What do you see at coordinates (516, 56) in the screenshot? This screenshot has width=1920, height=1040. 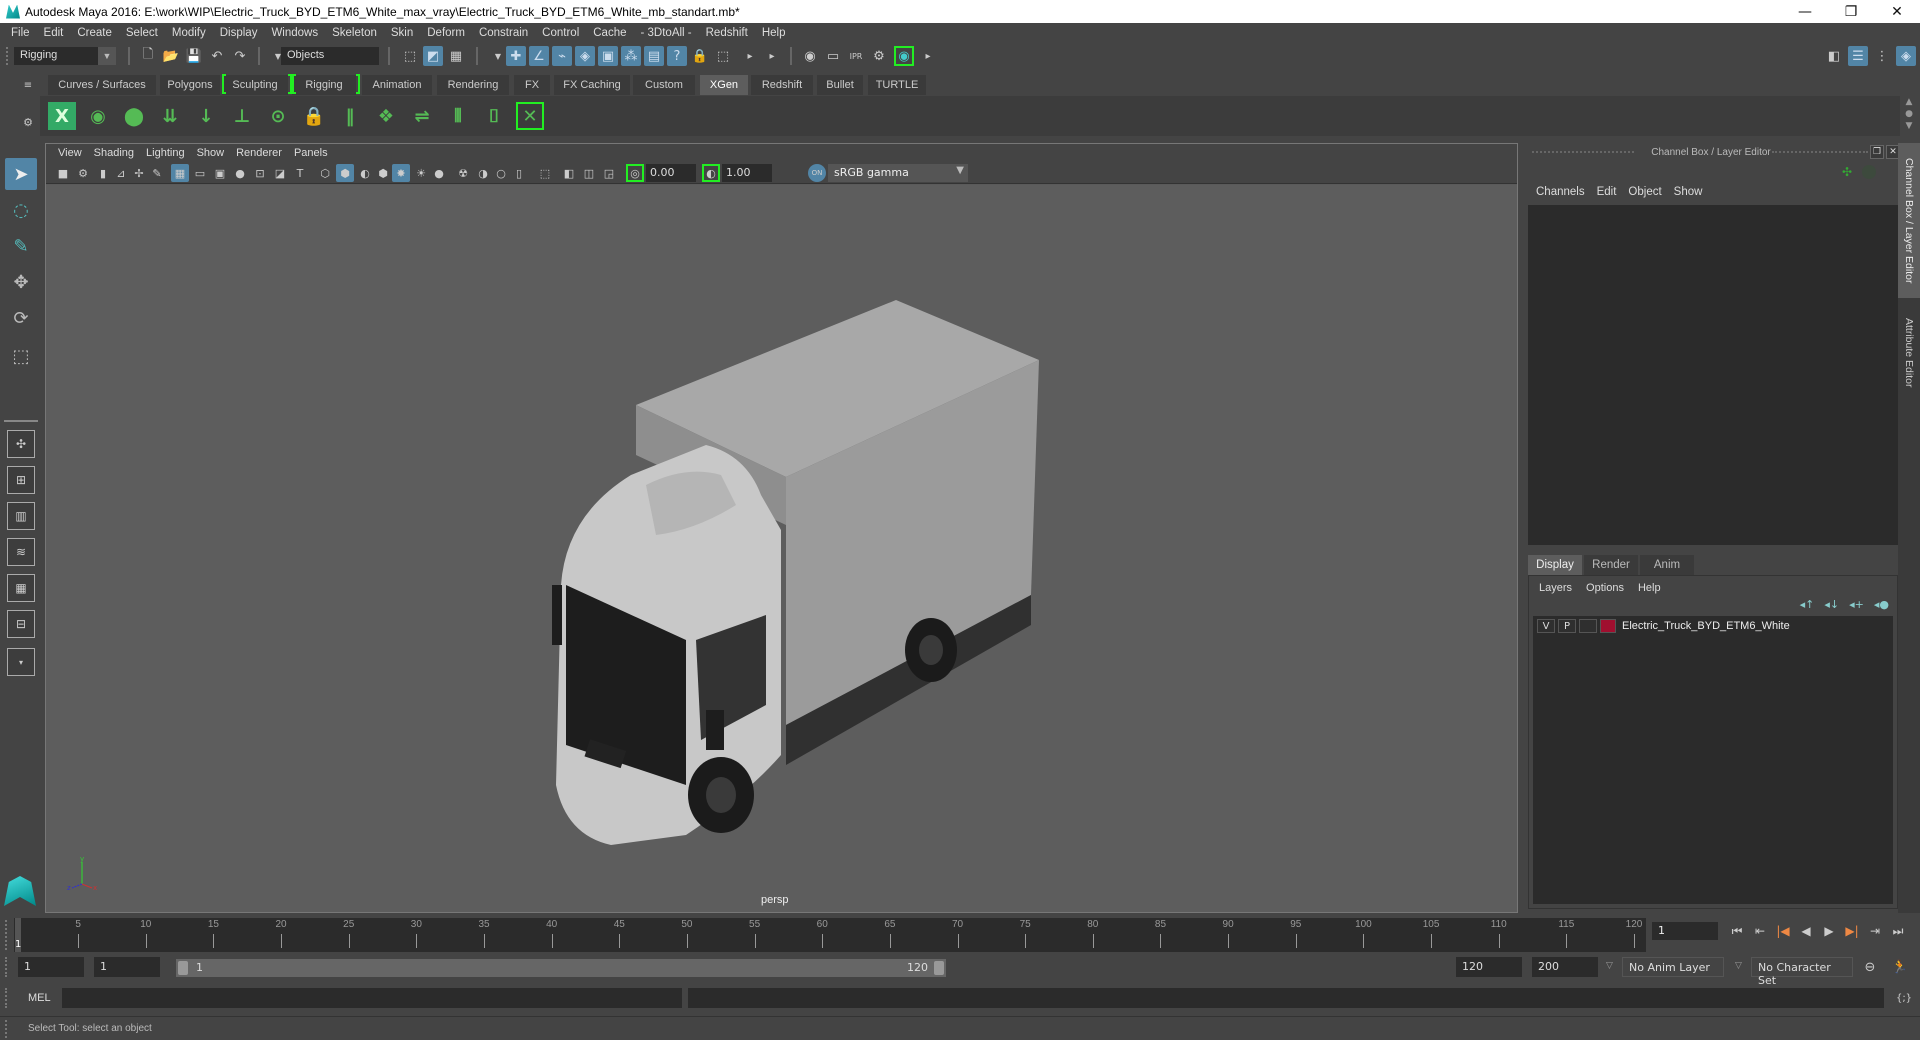 I see `snap-grid-icon: ✚` at bounding box center [516, 56].